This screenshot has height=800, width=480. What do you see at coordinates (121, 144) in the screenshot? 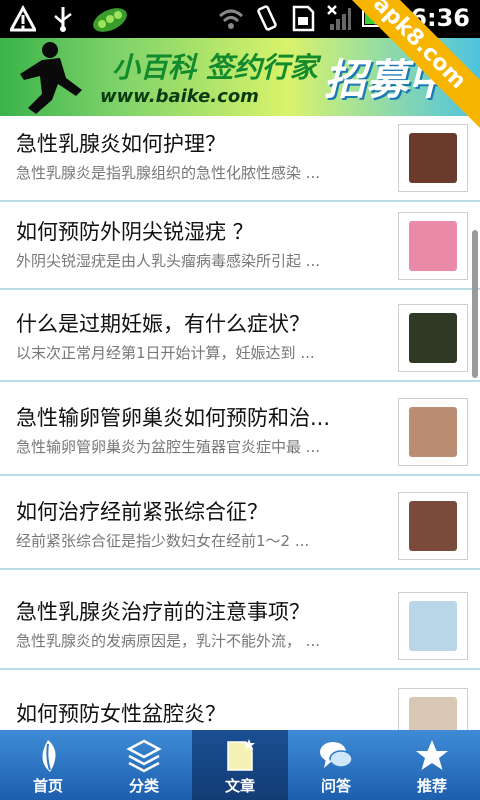
I see `article-title: 急性乳腺炎如何护理？` at bounding box center [121, 144].